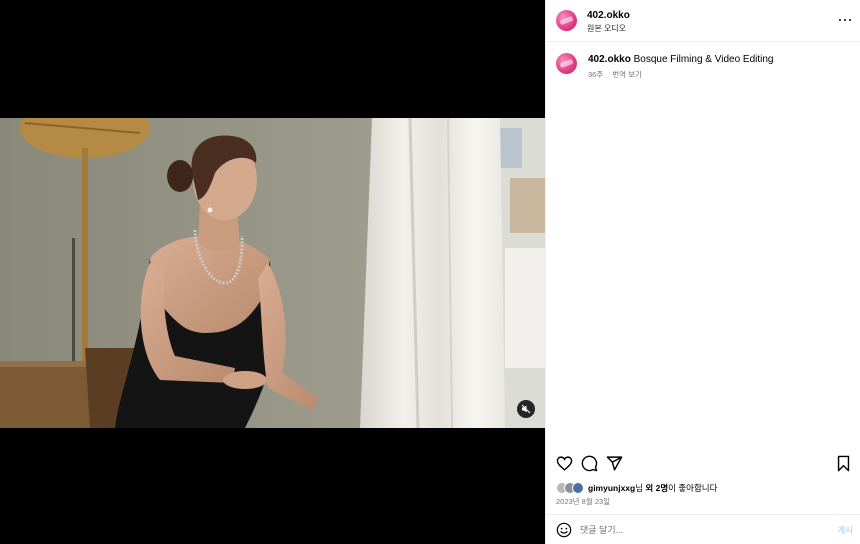 The height and width of the screenshot is (544, 860). I want to click on caption: 402.okko Bosque Filming & Video Editing, so click(681, 59).